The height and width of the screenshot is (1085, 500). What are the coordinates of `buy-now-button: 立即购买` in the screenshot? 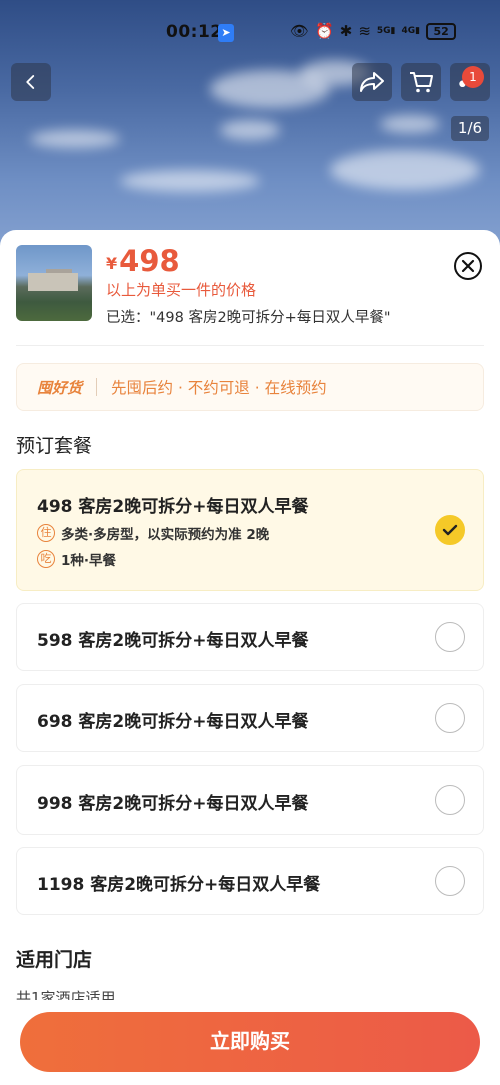 It's located at (250, 1042).